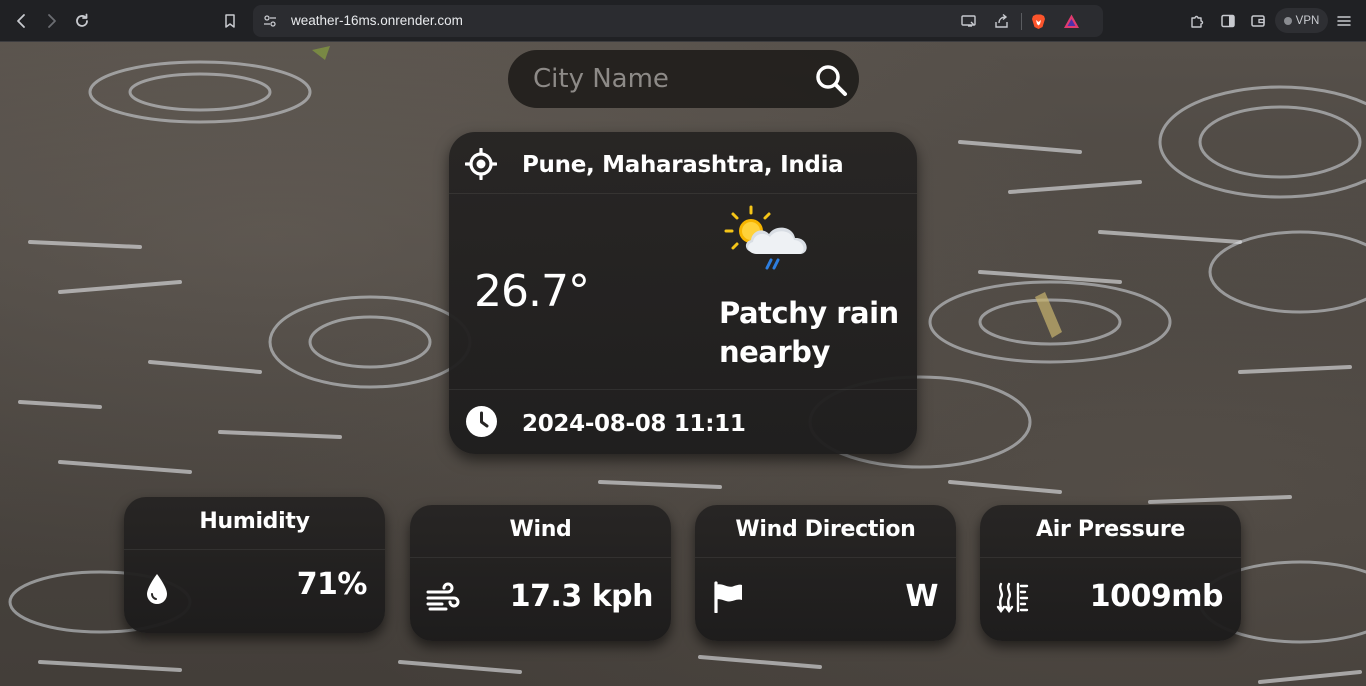 The width and height of the screenshot is (1366, 686). Describe the element at coordinates (825, 531) in the screenshot. I see `wind-direction-title: Wind Direction` at that location.